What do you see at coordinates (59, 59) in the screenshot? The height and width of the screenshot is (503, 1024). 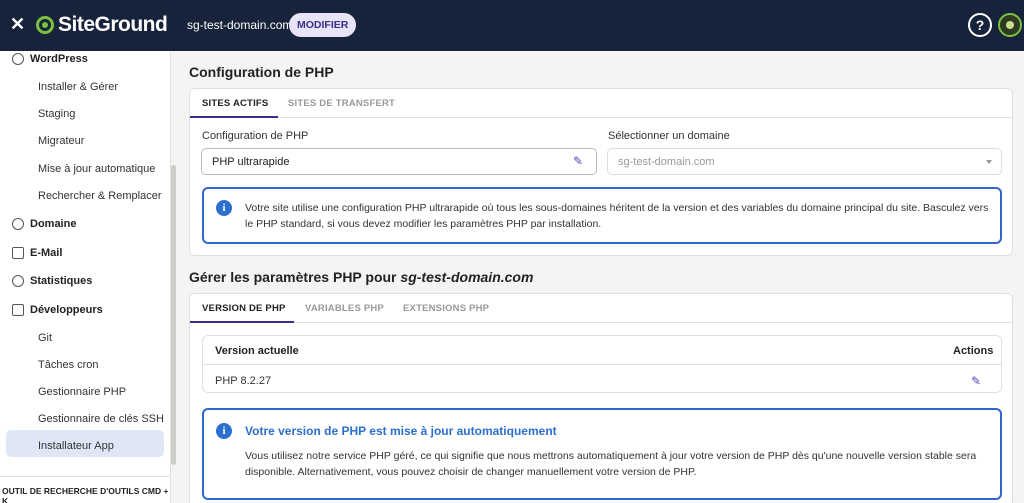 I see `sidebar-section-label: WordPress` at bounding box center [59, 59].